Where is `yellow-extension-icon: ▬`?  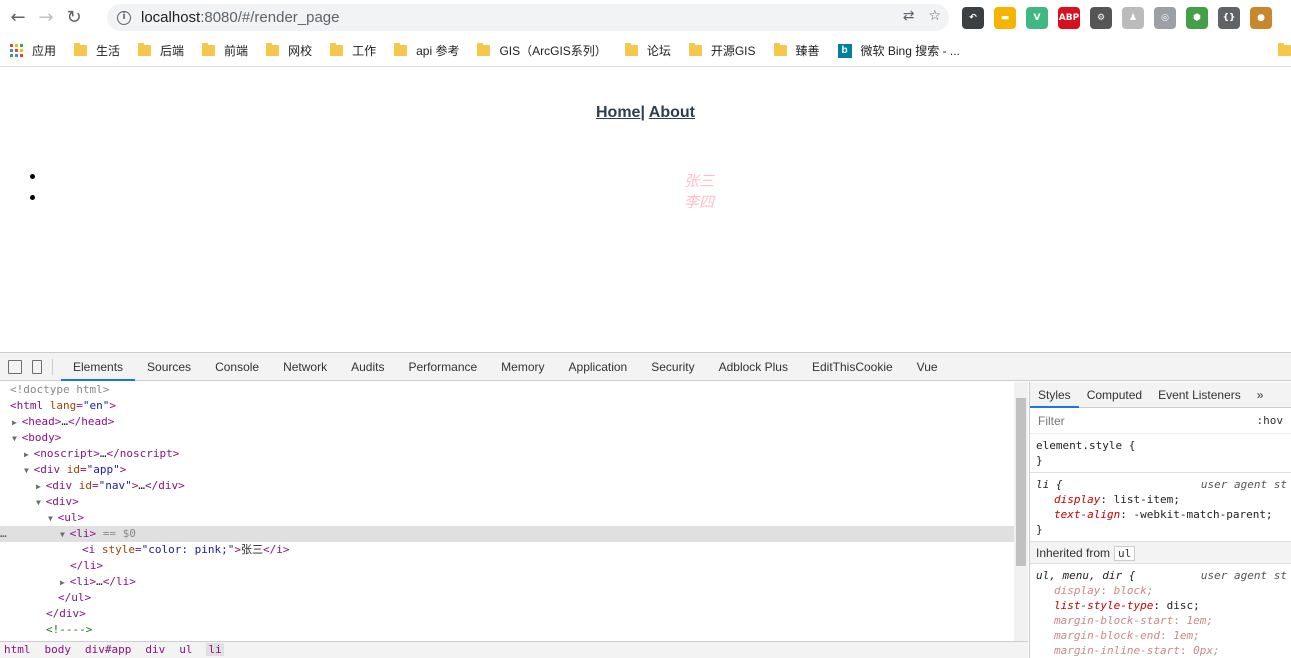 yellow-extension-icon: ▬ is located at coordinates (1005, 18).